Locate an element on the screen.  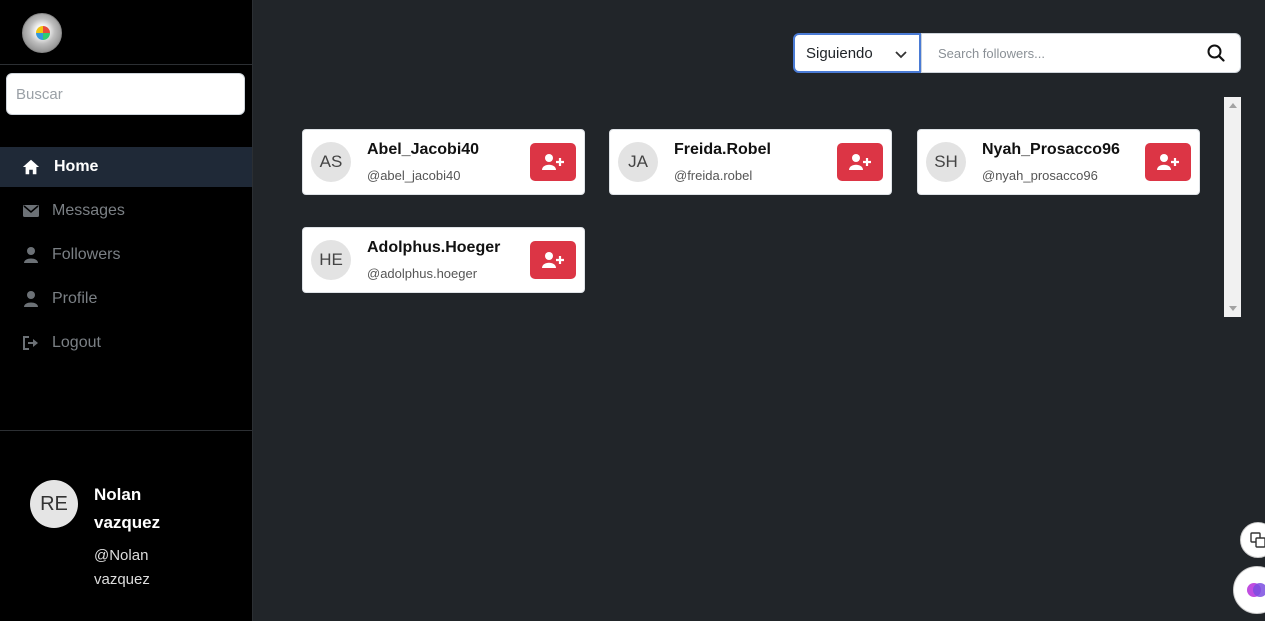
follower-name: Nyah_Prosacco96 is located at coordinates (1051, 150).